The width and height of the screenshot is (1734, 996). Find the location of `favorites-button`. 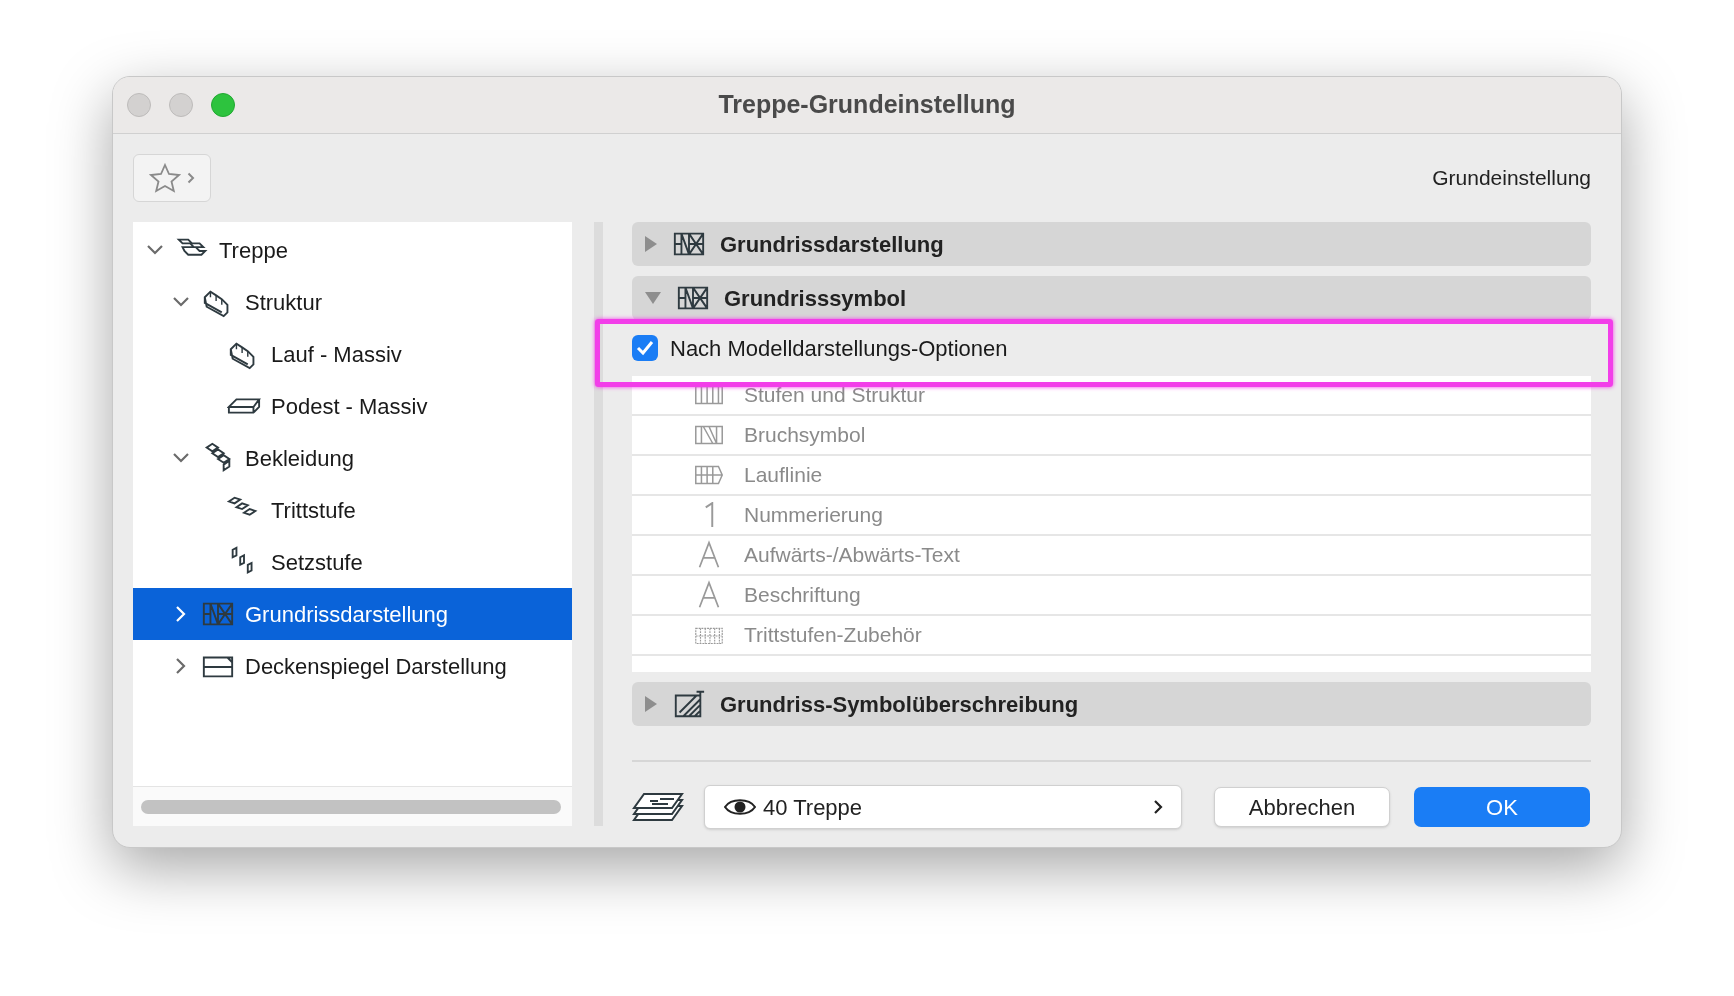

favorites-button is located at coordinates (172, 178).